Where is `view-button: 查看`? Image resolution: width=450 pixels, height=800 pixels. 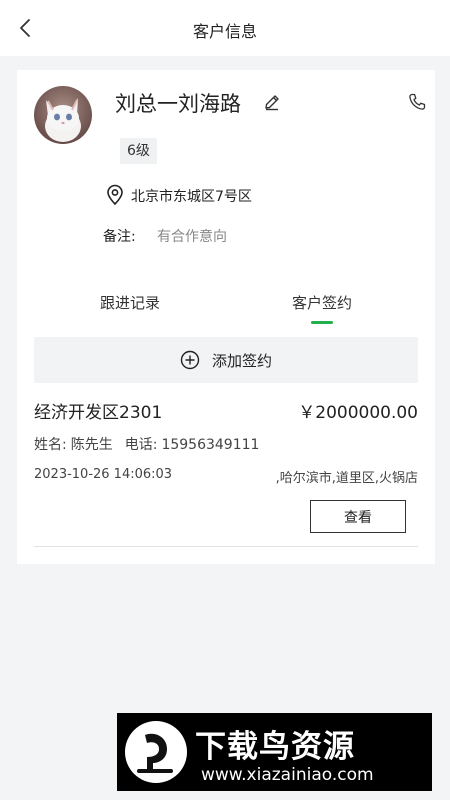 view-button: 查看 is located at coordinates (358, 516).